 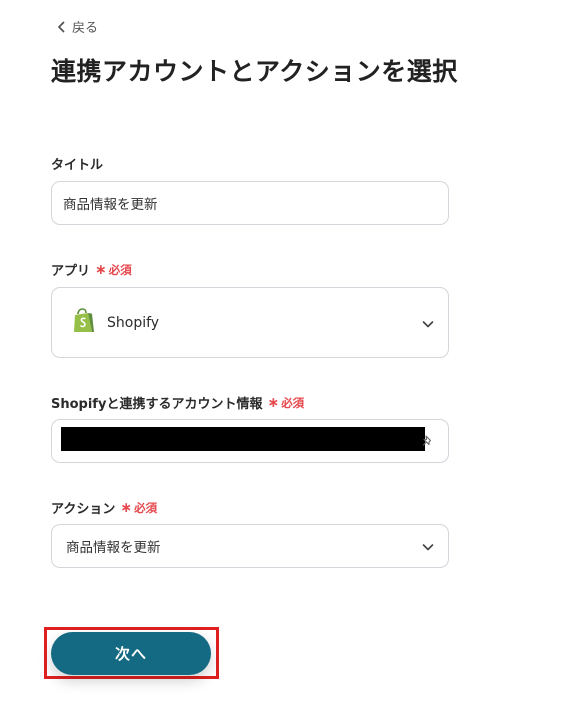 What do you see at coordinates (157, 404) in the screenshot?
I see `account-label-text: Shopifyと連携するアカウント情報` at bounding box center [157, 404].